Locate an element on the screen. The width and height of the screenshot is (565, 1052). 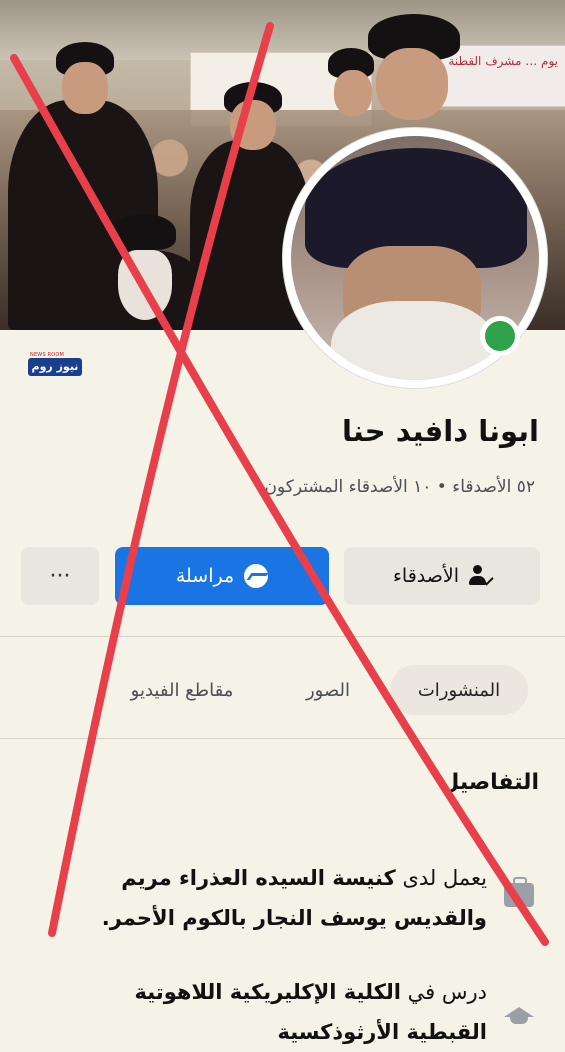
tab-posts: المنشورات is located at coordinates (459, 690).